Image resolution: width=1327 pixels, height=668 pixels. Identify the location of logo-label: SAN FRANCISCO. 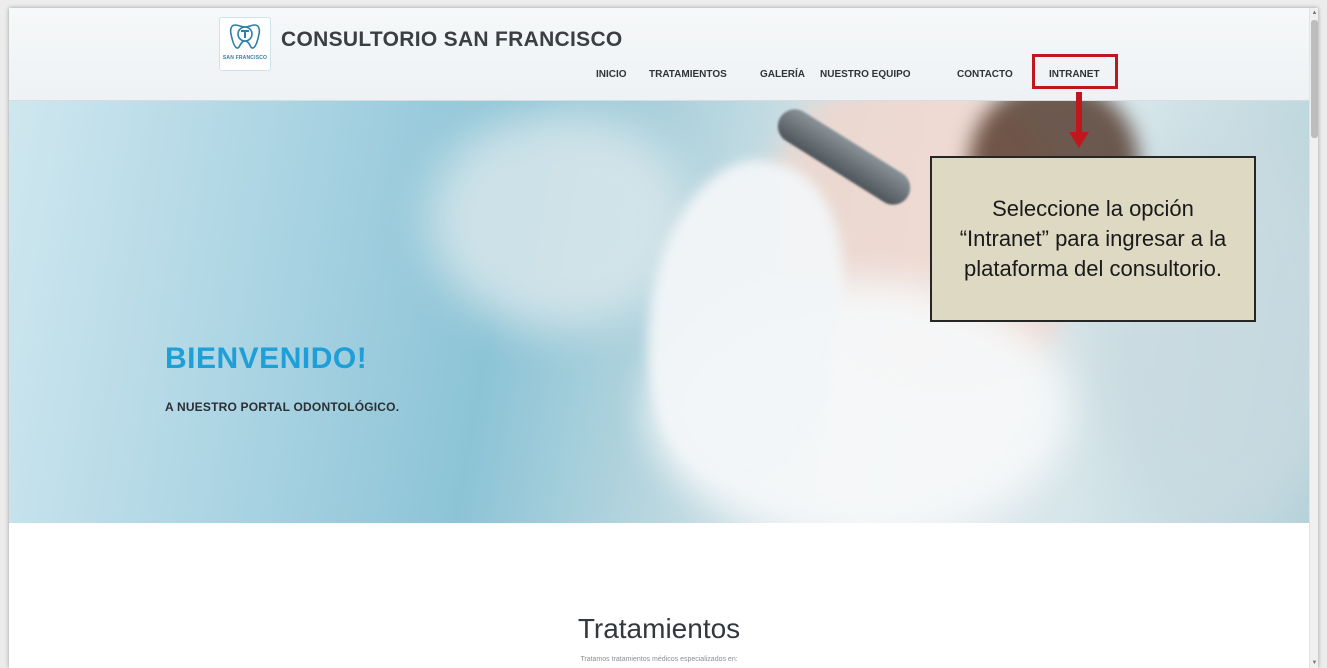
(245, 58).